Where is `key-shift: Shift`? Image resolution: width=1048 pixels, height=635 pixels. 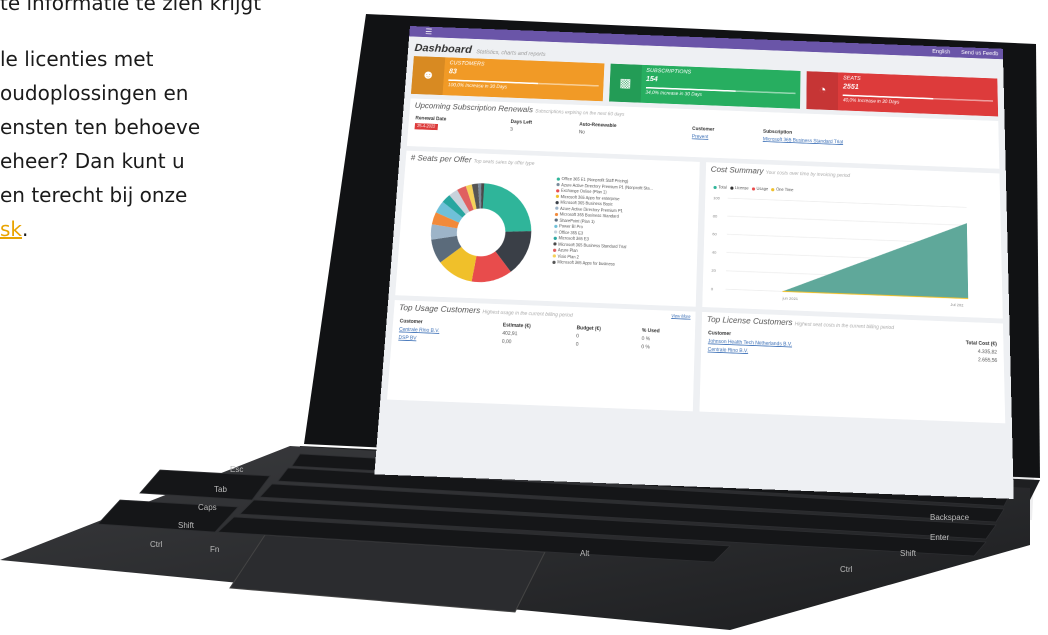 key-shift: Shift is located at coordinates (186, 525).